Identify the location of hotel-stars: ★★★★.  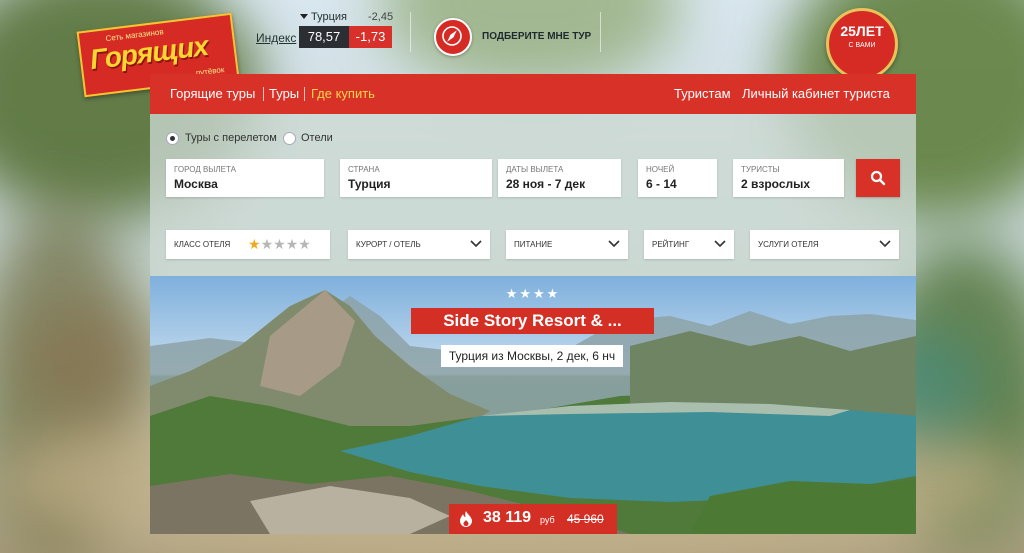
(533, 293).